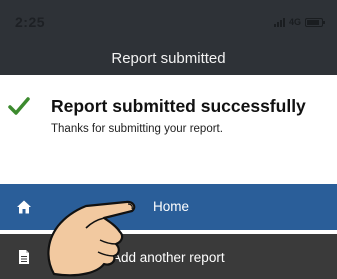  I want to click on checkmark-icon, so click(19, 106).